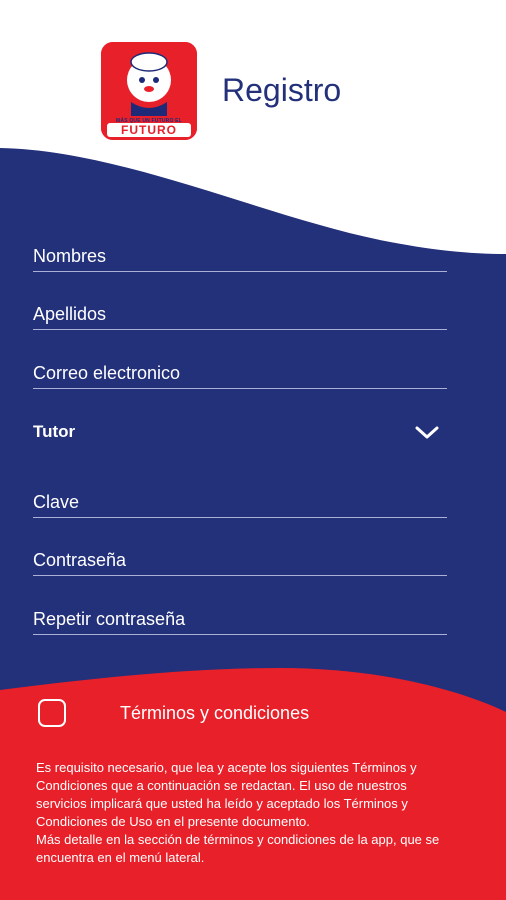 The width and height of the screenshot is (506, 900). I want to click on nombres-field, so click(240, 257).